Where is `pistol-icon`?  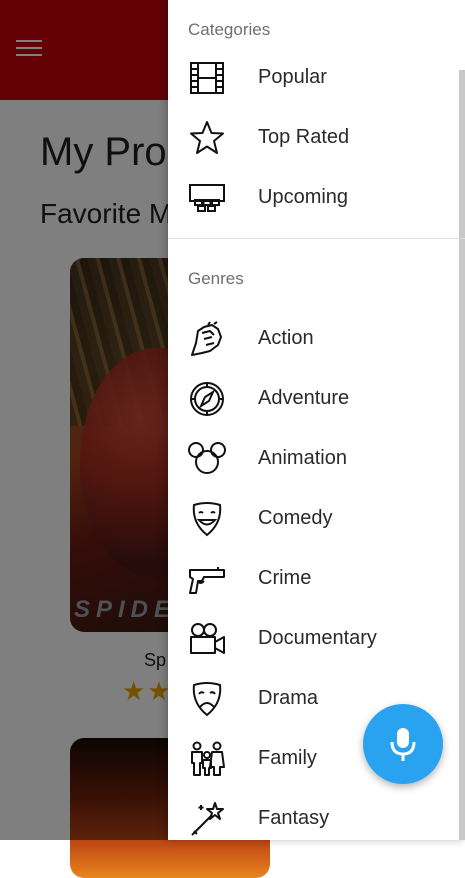
pistol-icon is located at coordinates (207, 579).